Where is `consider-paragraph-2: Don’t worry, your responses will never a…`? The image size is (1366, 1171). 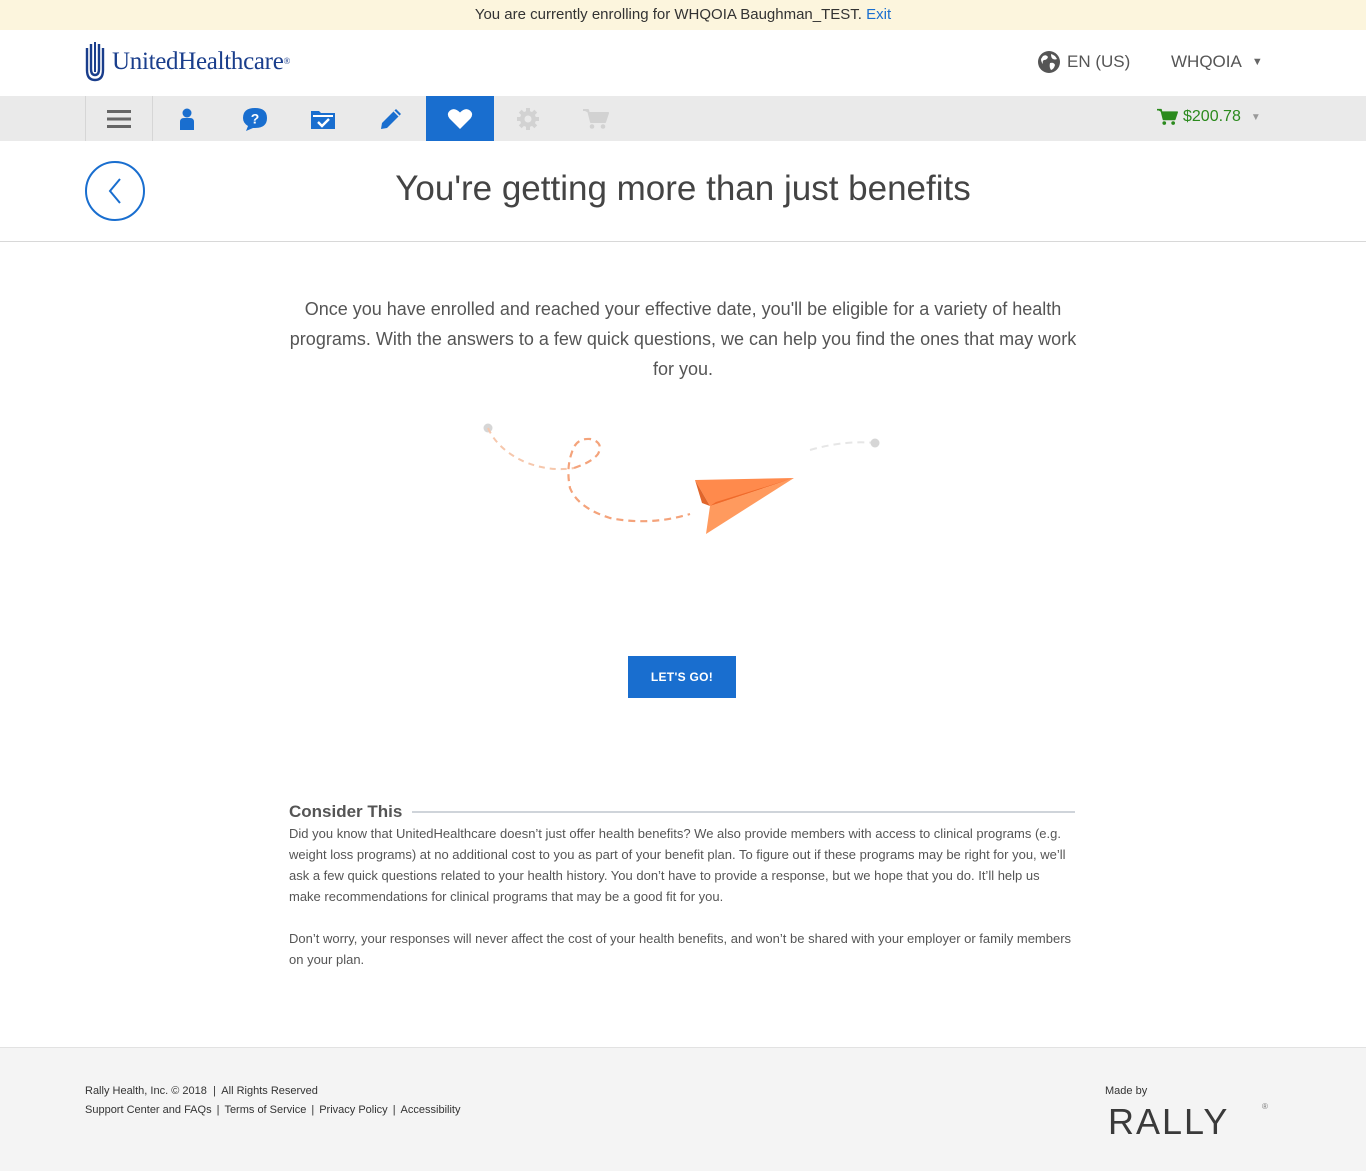
consider-paragraph-2: Don’t worry, your responses will never a… is located at coordinates (680, 949).